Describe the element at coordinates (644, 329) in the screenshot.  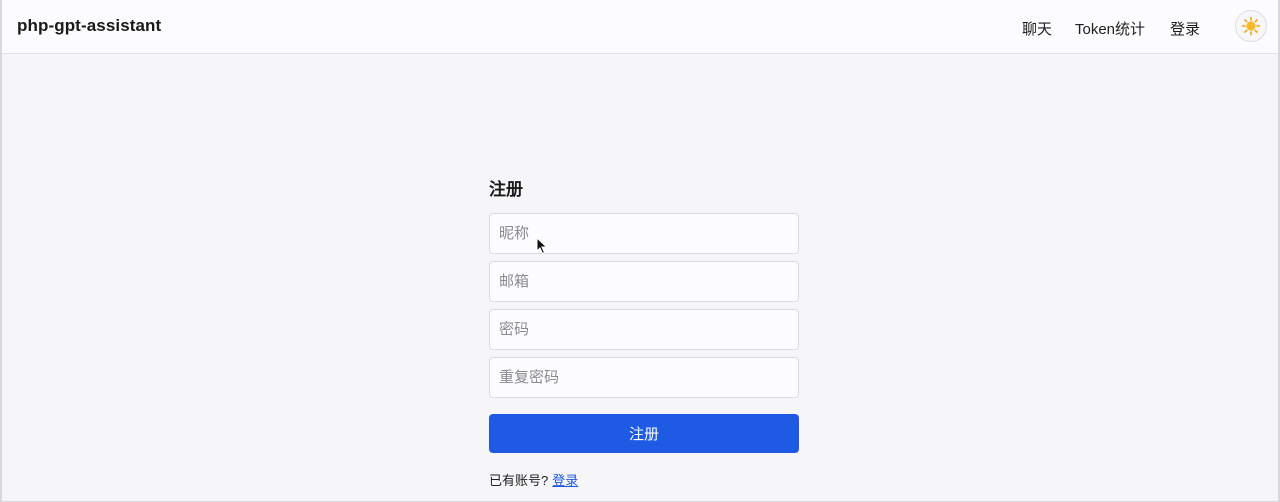
I see `password-input` at that location.